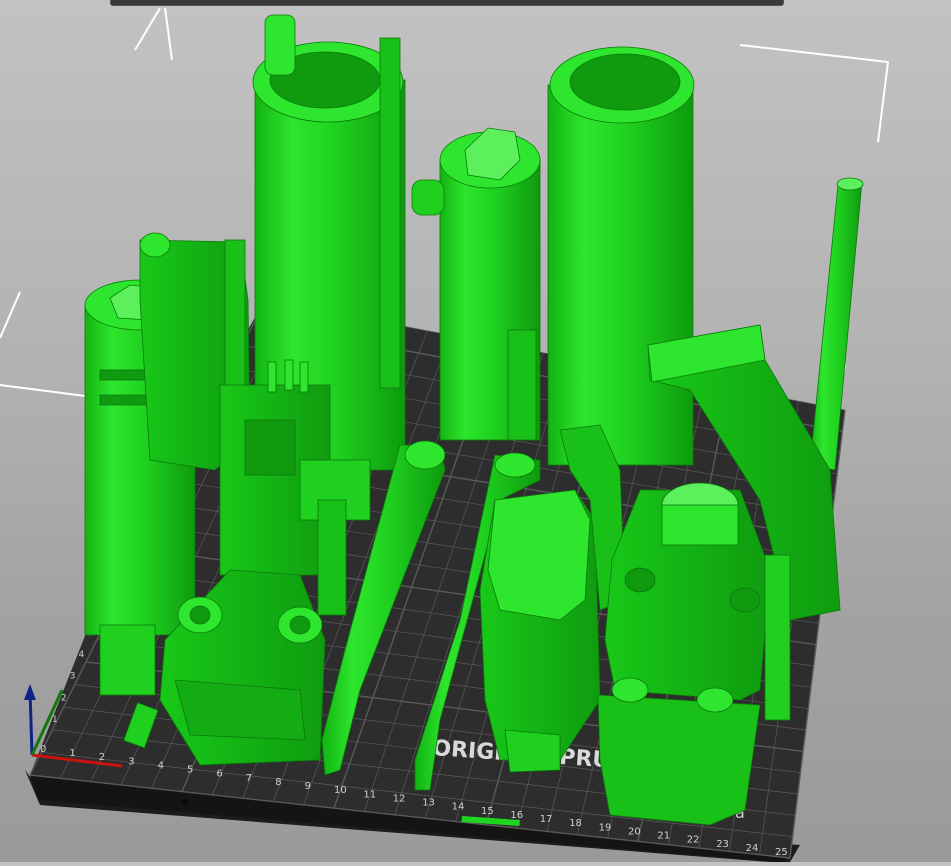 The height and width of the screenshot is (866, 951). I want to click on x-tick-label: 15, so click(487, 811).